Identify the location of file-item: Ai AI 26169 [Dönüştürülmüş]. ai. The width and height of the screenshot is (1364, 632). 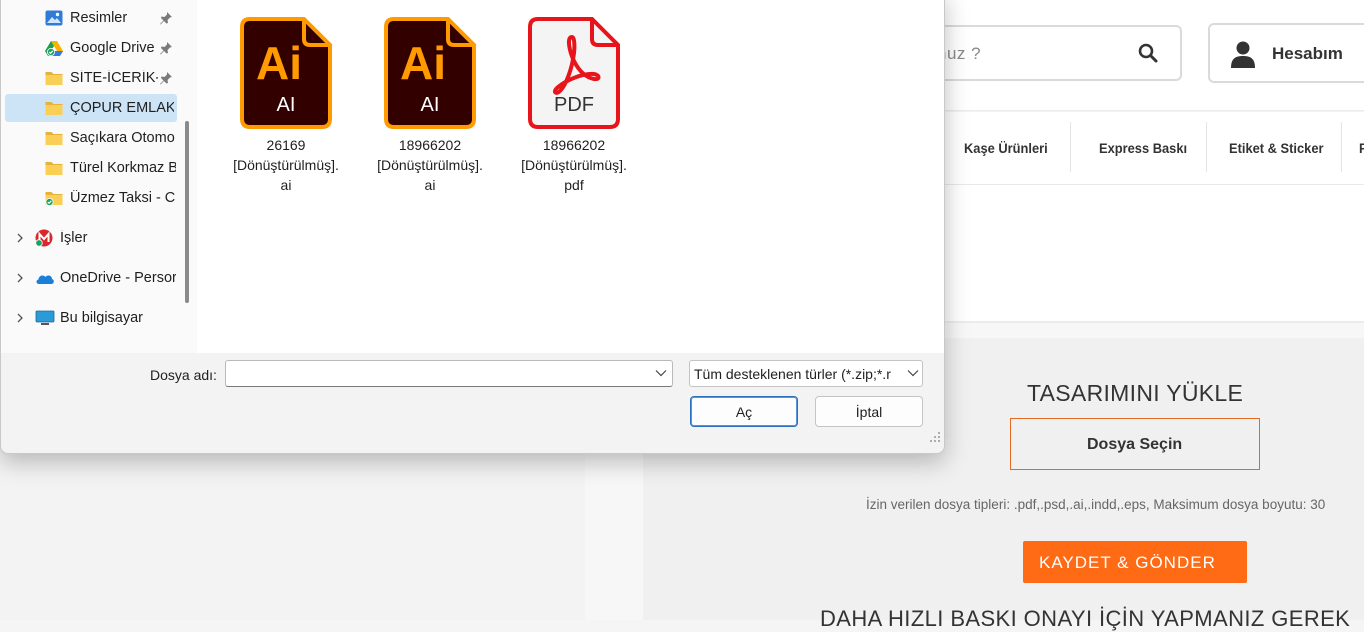
(286, 106).